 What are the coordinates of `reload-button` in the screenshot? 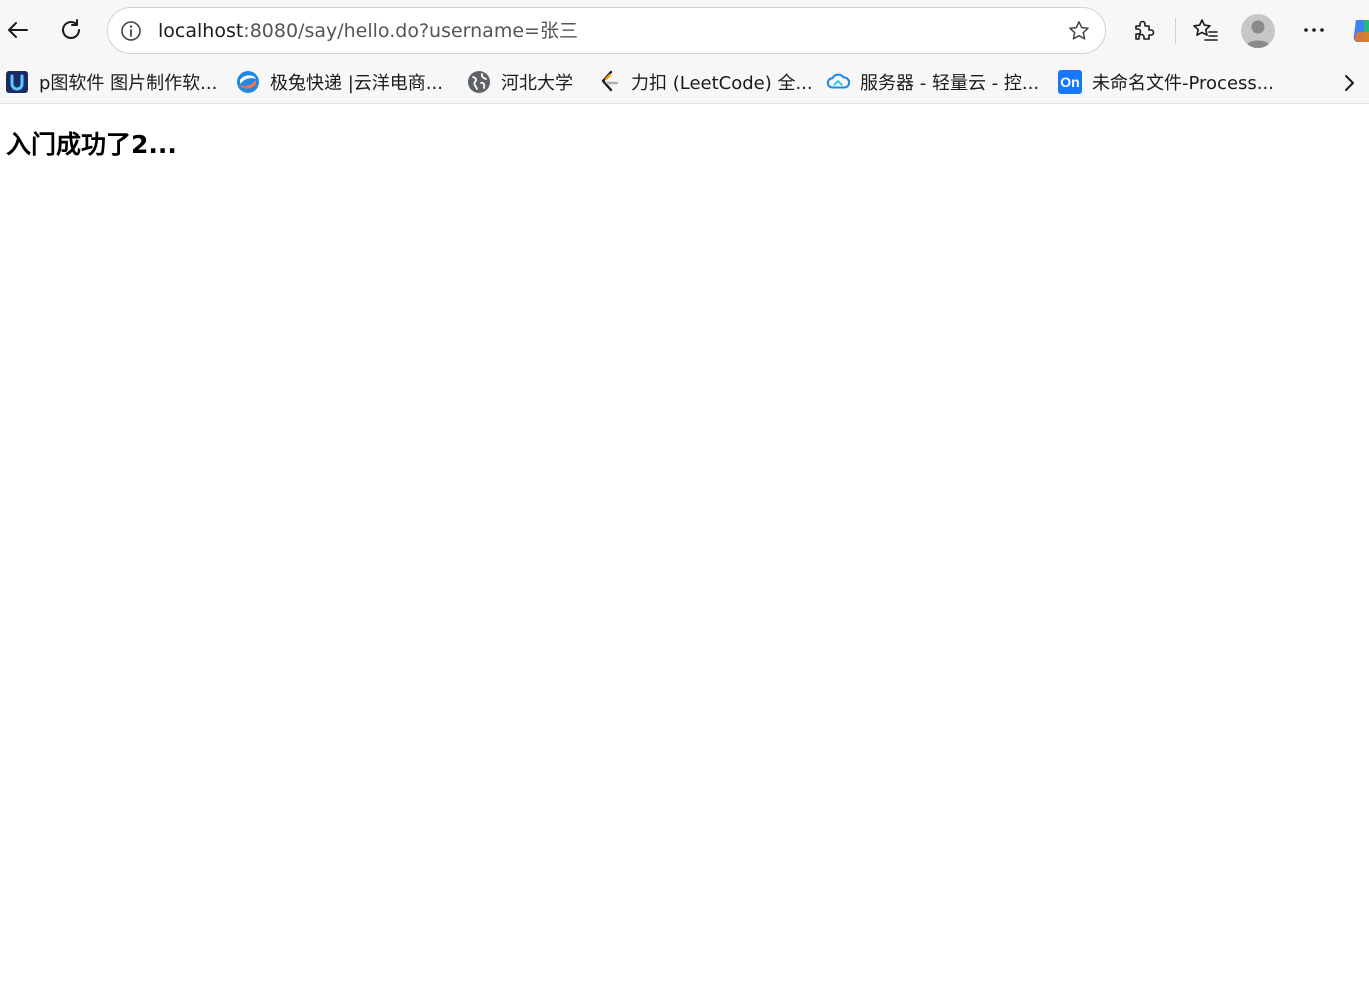 It's located at (71, 30).